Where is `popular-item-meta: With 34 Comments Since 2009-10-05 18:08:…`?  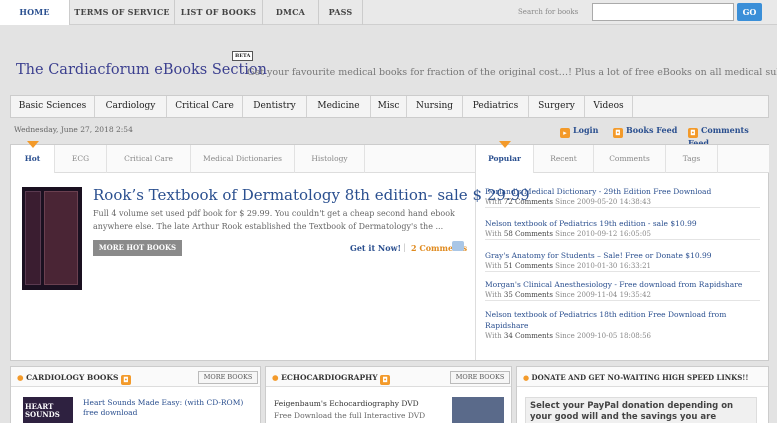 popular-item-meta: With 34 Comments Since 2009-10-05 18:08:… is located at coordinates (568, 336).